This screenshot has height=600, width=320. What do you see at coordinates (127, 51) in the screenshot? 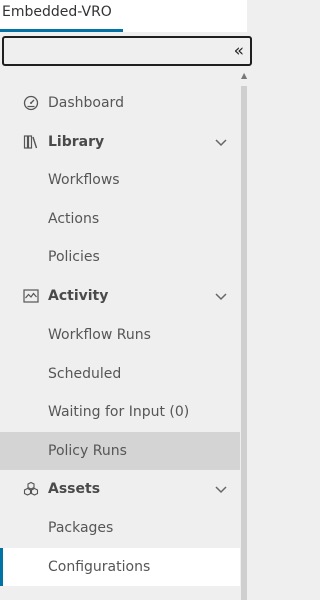
I see `sidebar-collapse-bar: «` at bounding box center [127, 51].